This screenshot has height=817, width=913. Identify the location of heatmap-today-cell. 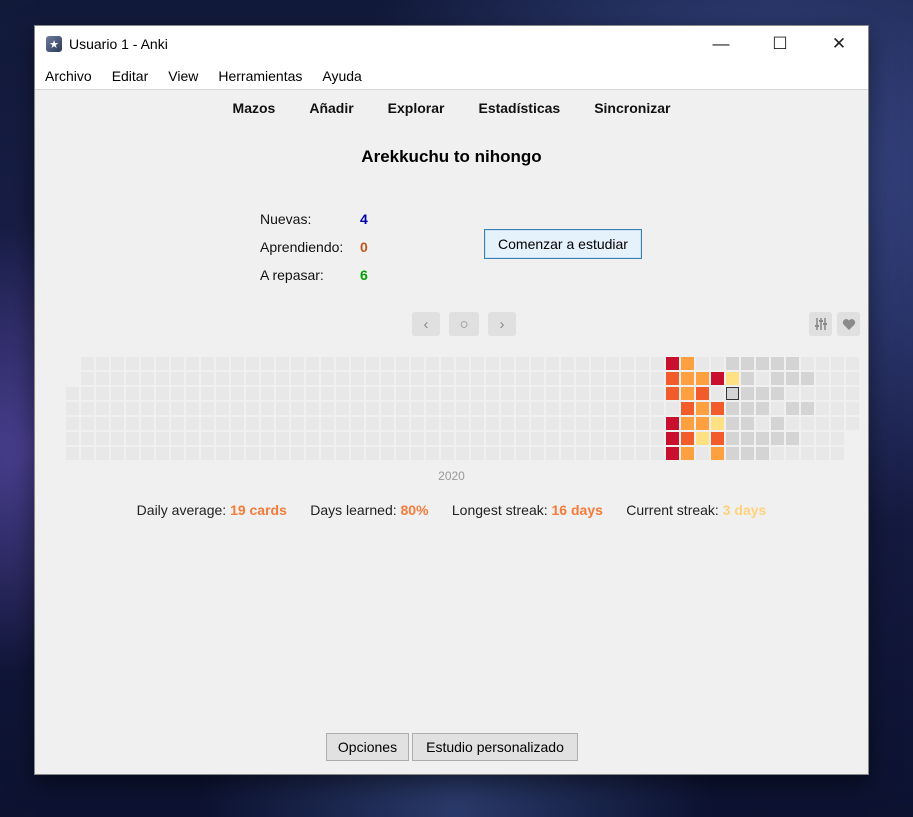
(732, 393).